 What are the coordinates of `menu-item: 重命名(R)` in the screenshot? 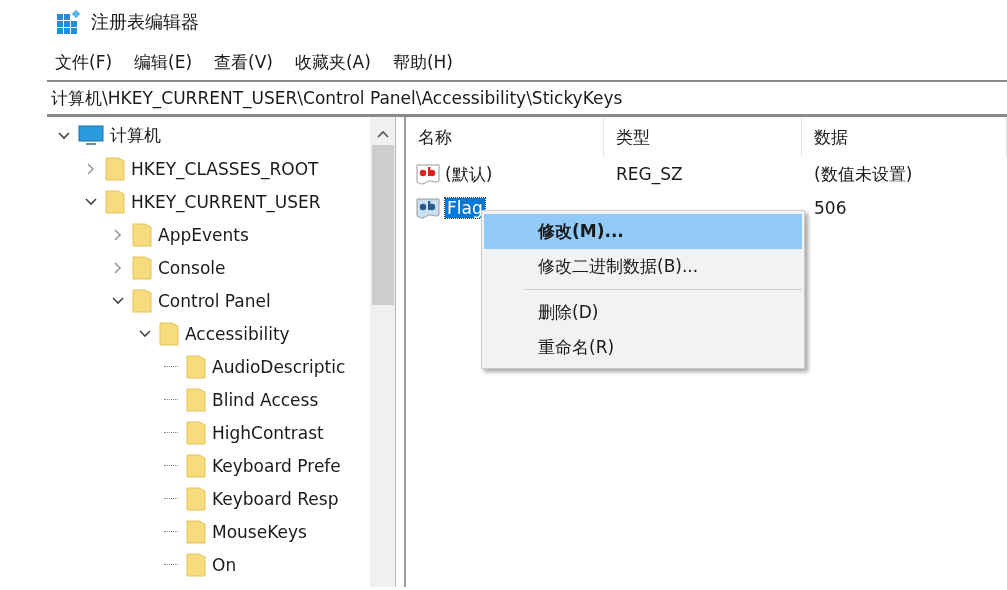 It's located at (643, 347).